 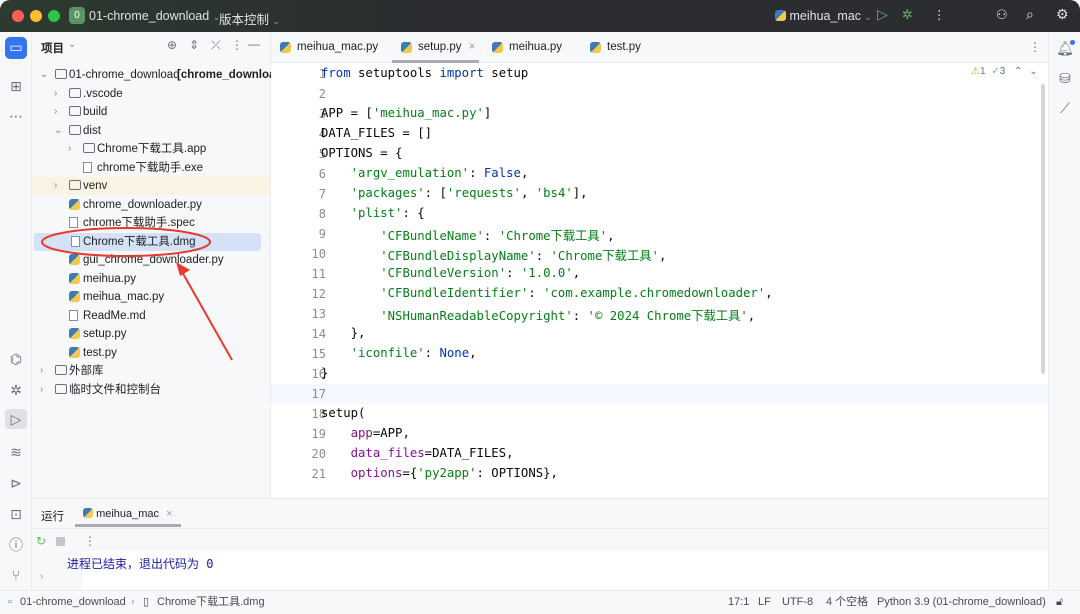 What do you see at coordinates (1062, 14) in the screenshot?
I see `gear-icon: ⚙` at bounding box center [1062, 14].